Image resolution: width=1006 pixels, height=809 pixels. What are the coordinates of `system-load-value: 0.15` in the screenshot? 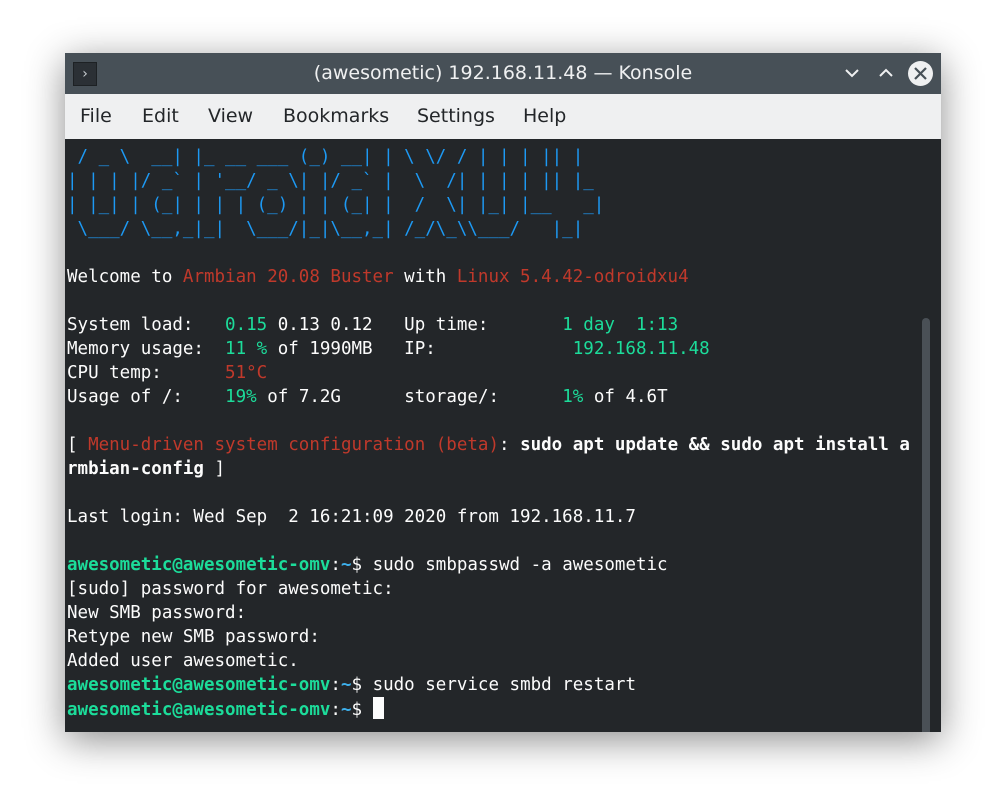 It's located at (246, 325).